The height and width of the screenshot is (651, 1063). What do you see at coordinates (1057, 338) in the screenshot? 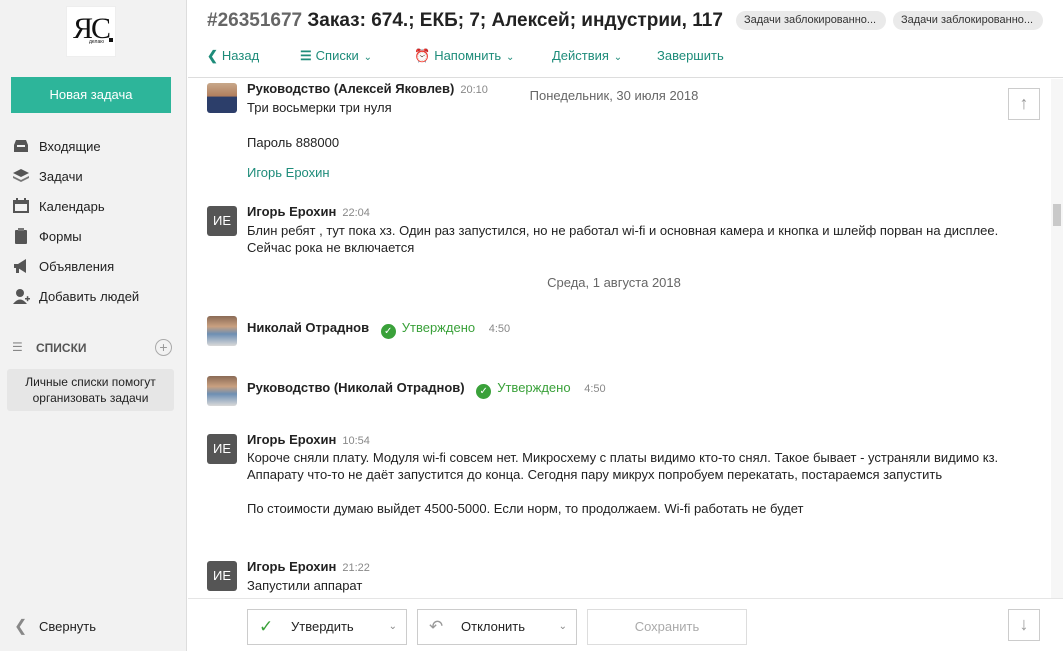
I see `scrollbar` at bounding box center [1057, 338].